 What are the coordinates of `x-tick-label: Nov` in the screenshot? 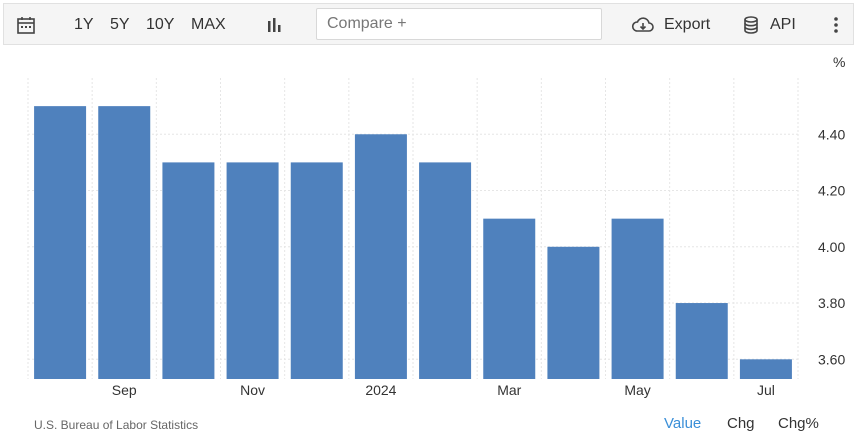 It's located at (252, 390).